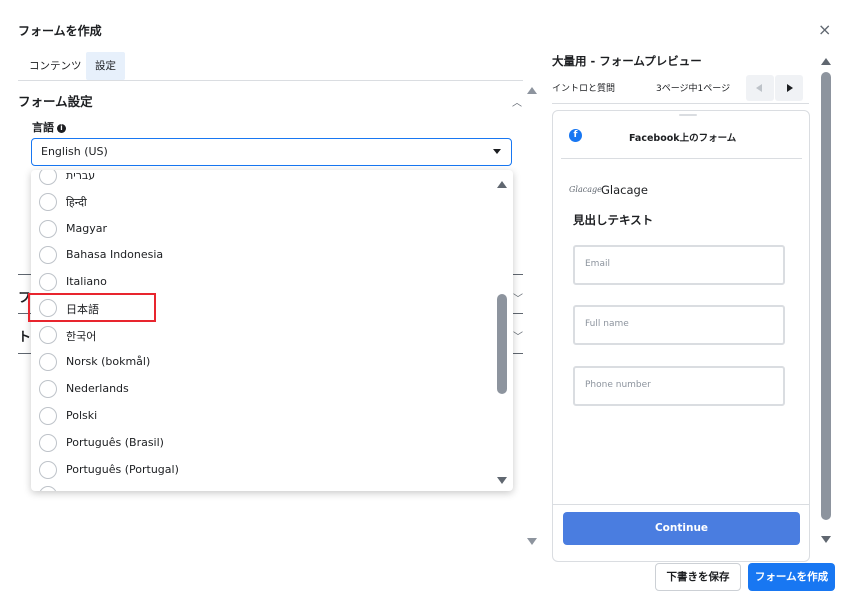  I want to click on chevron-left-icon, so click(759, 88).